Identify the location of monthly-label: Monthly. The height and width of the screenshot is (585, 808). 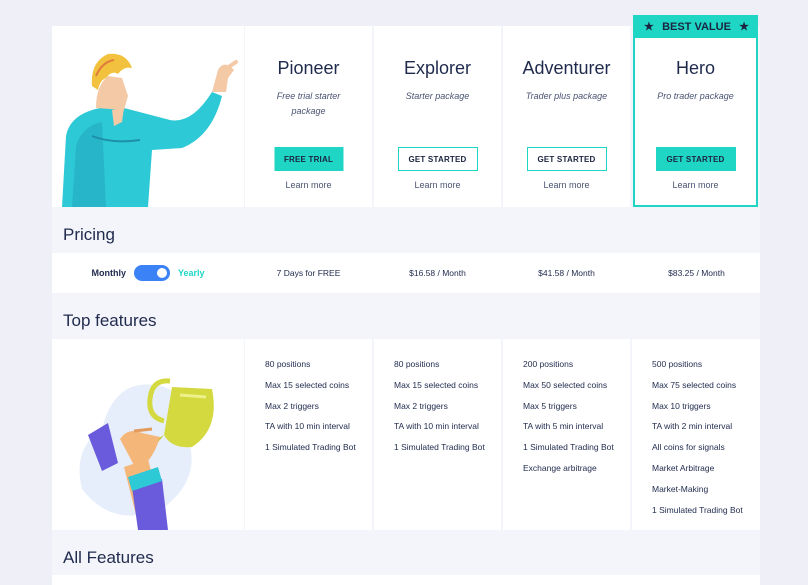
(108, 273).